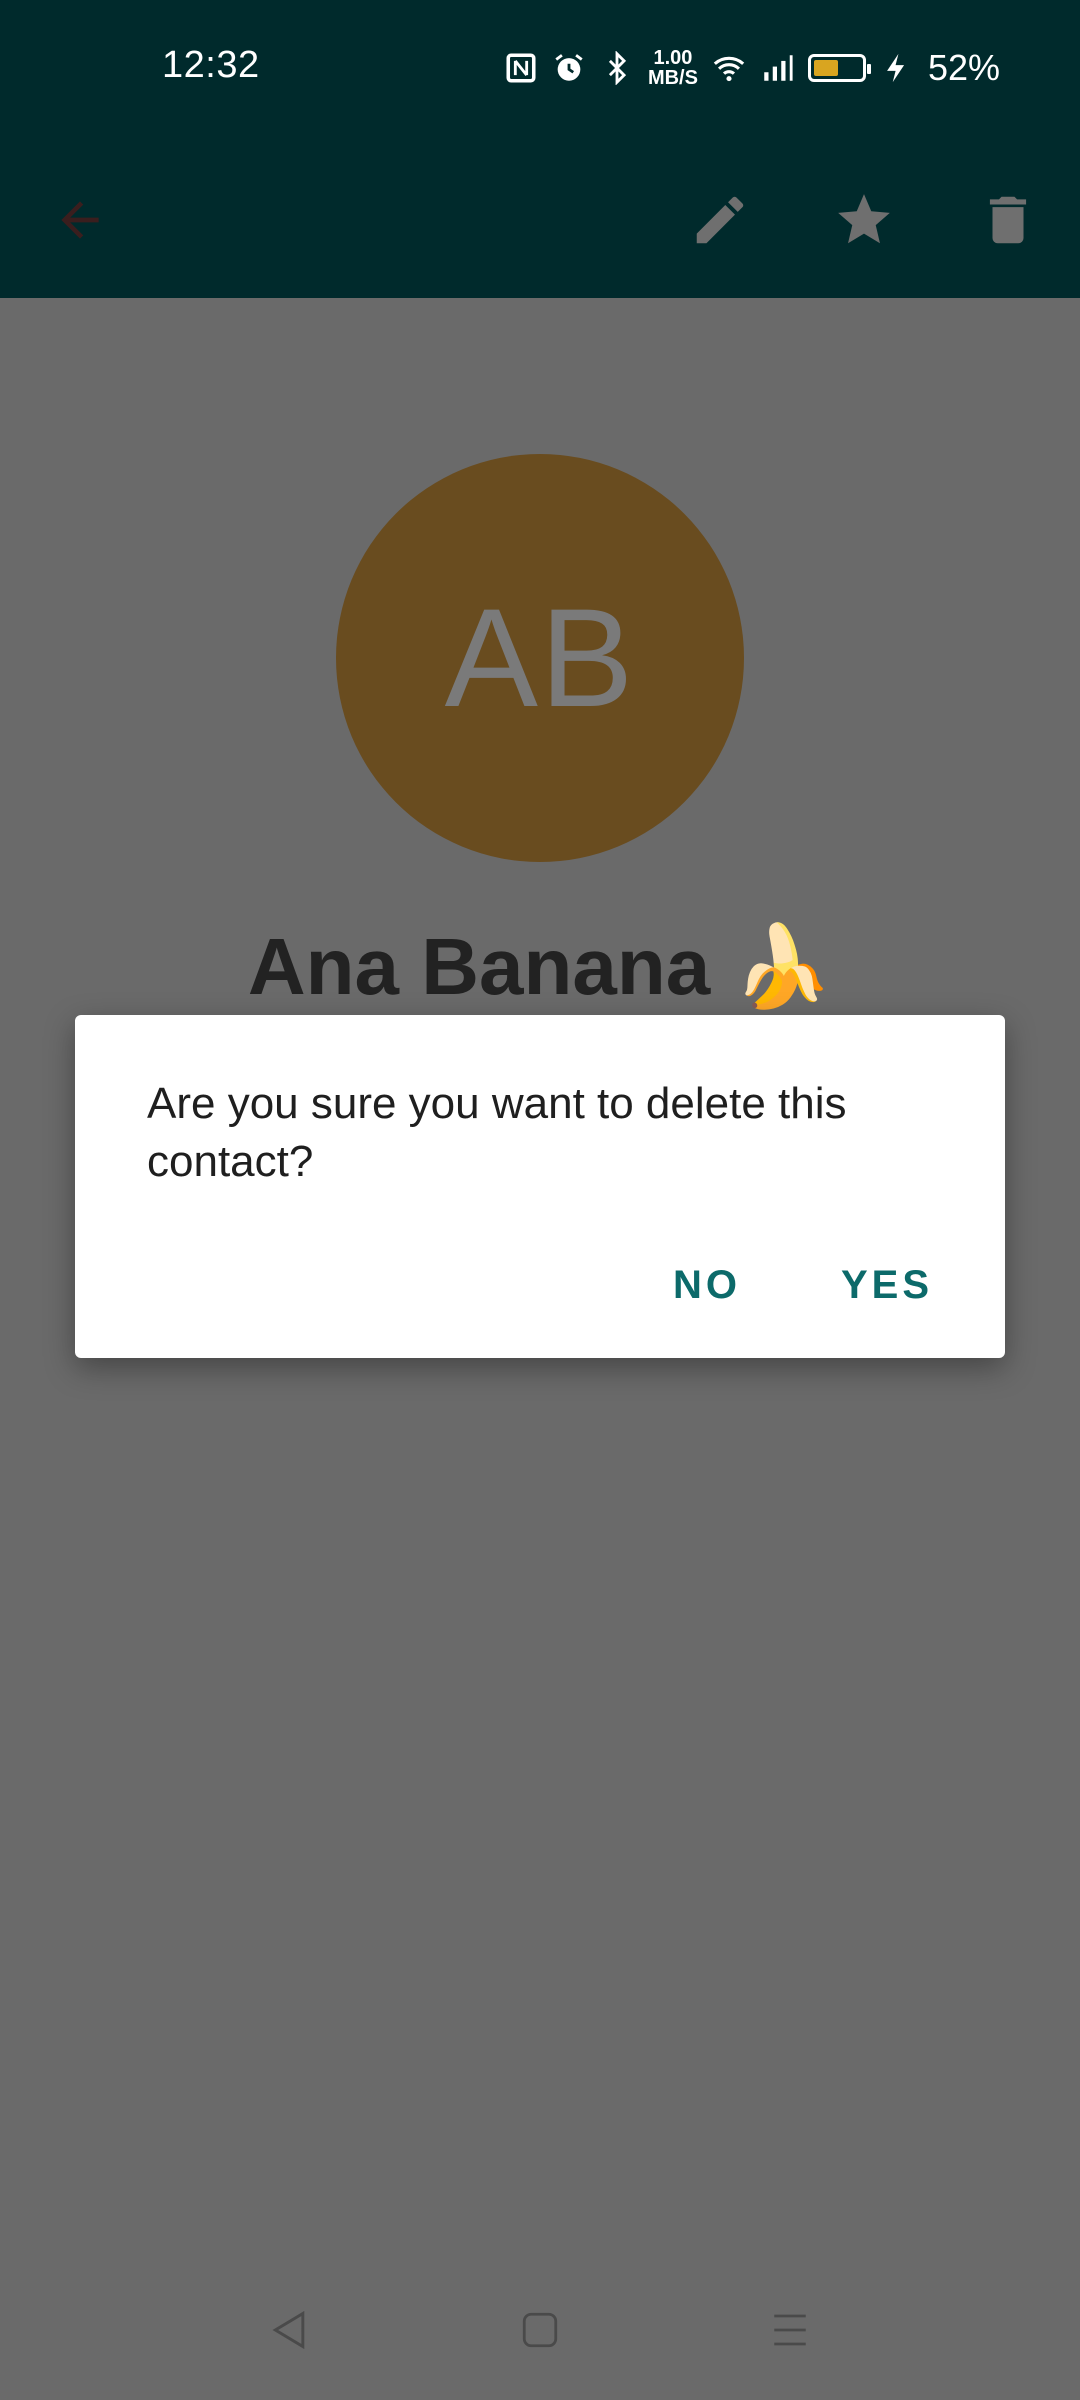  Describe the element at coordinates (617, 68) in the screenshot. I see `bluetooth-icon` at that location.